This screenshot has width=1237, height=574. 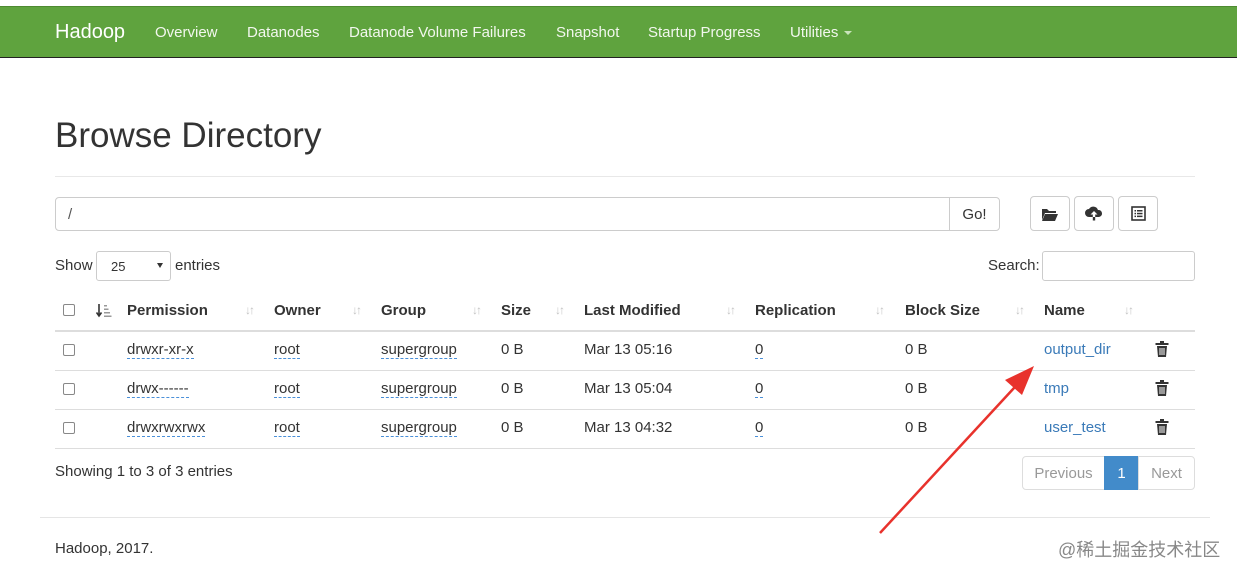 What do you see at coordinates (956, 450) in the screenshot?
I see `annotation-arrow` at bounding box center [956, 450].